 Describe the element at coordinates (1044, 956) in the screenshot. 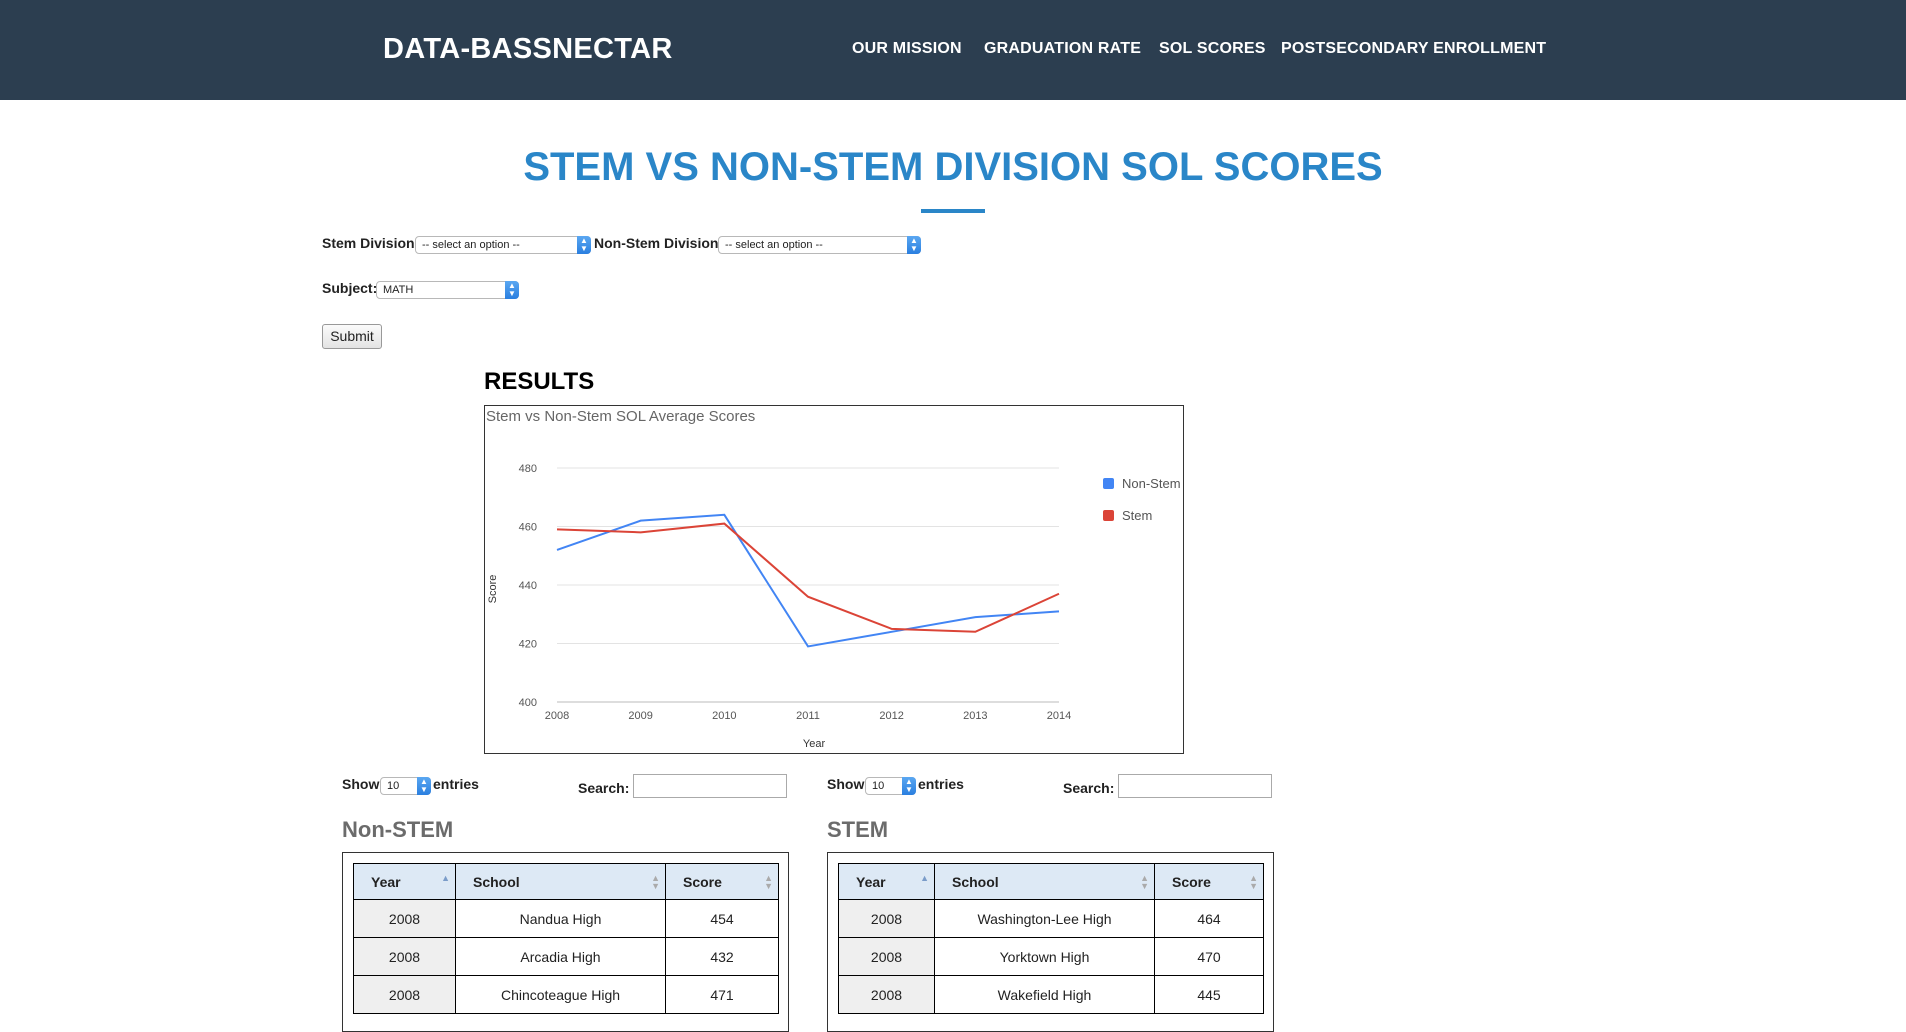

I see `cell-school: Yorktown High` at that location.